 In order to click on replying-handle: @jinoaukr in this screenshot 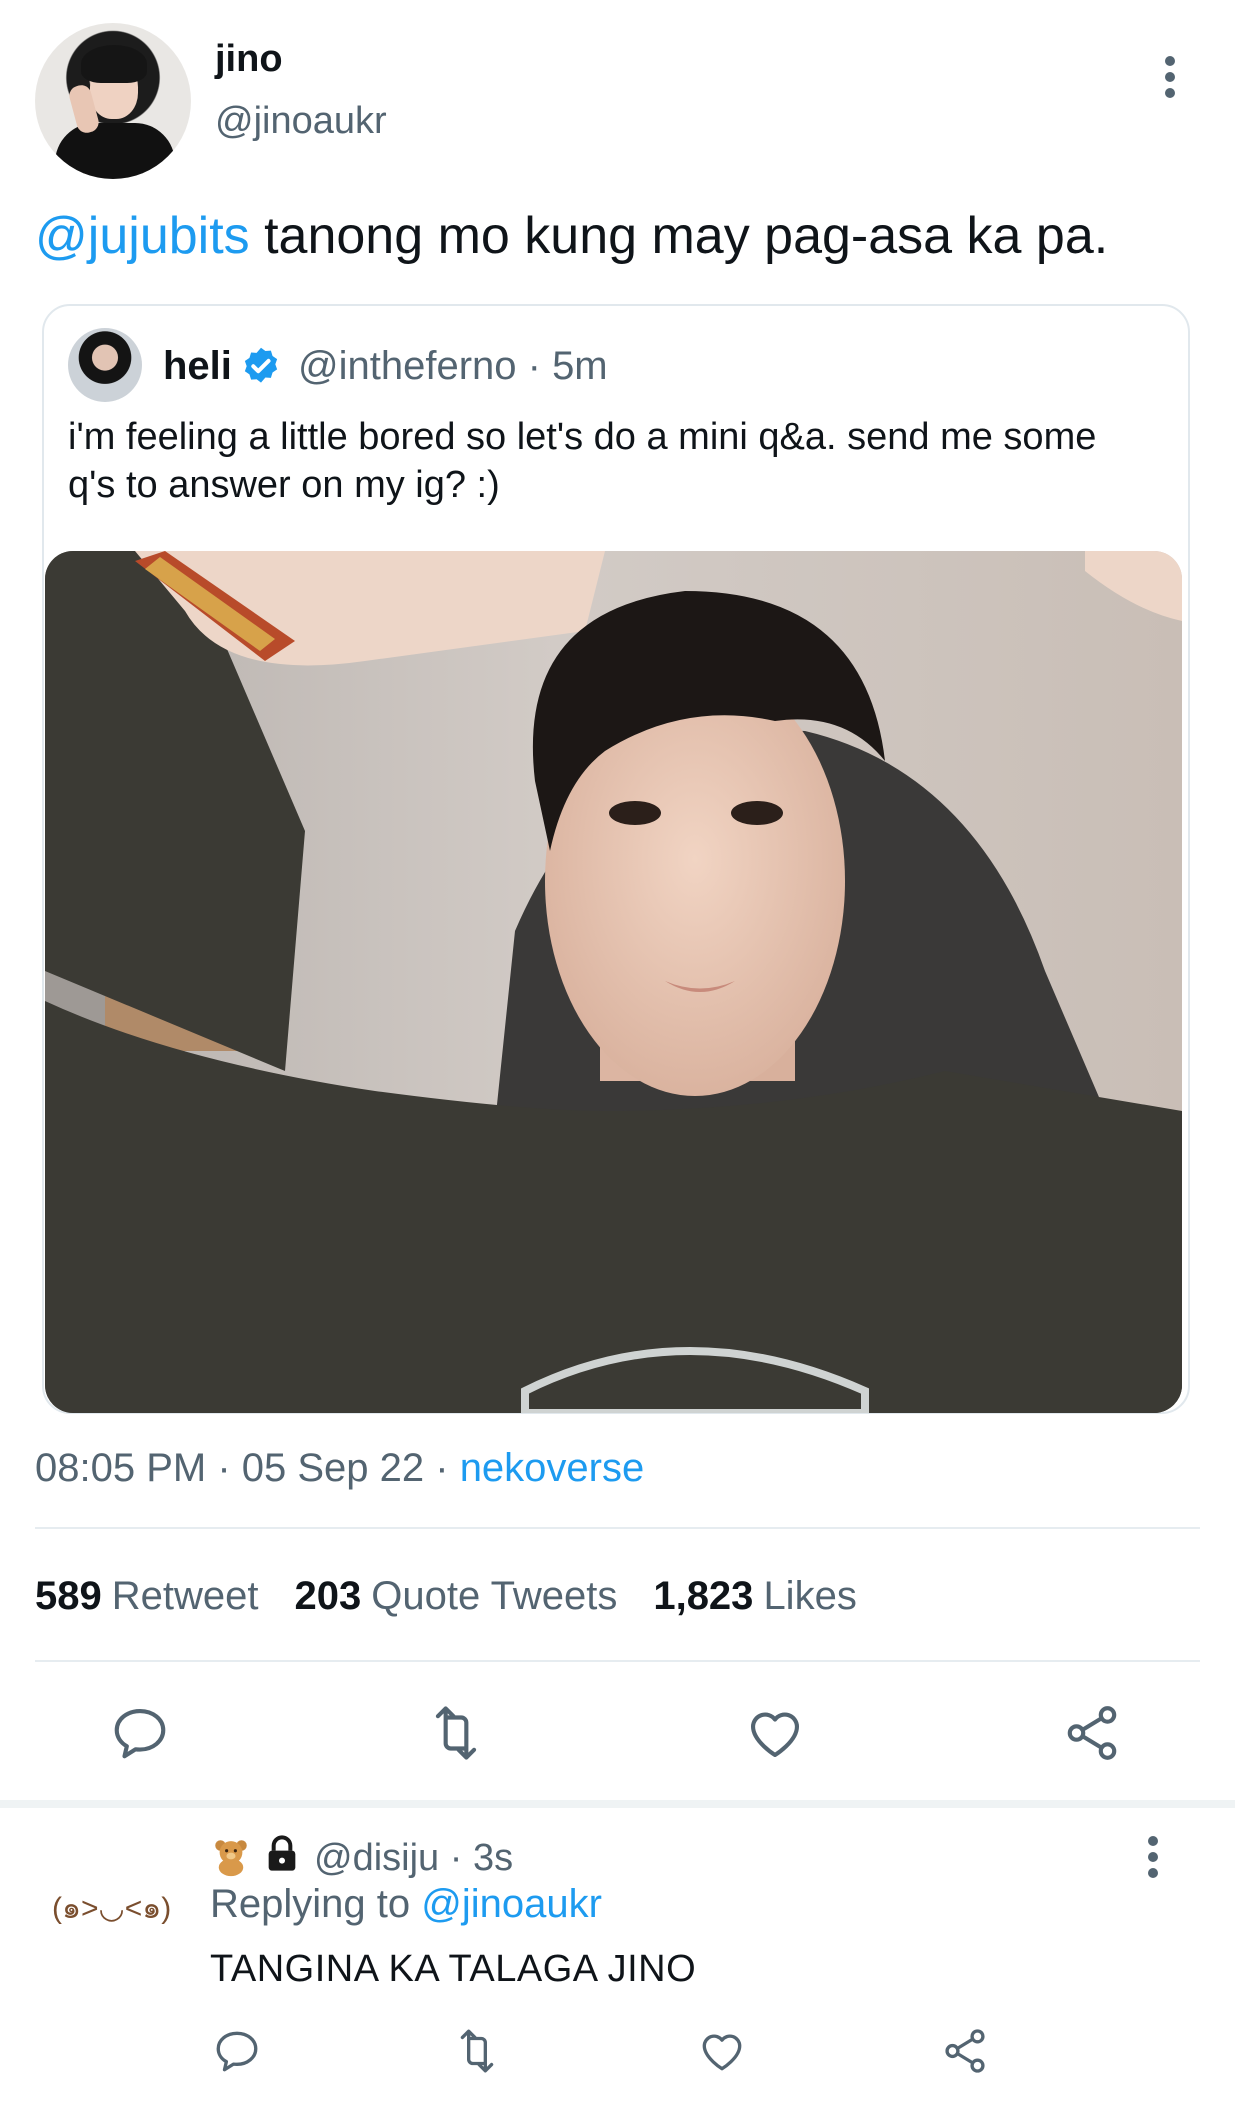, I will do `click(511, 1904)`.